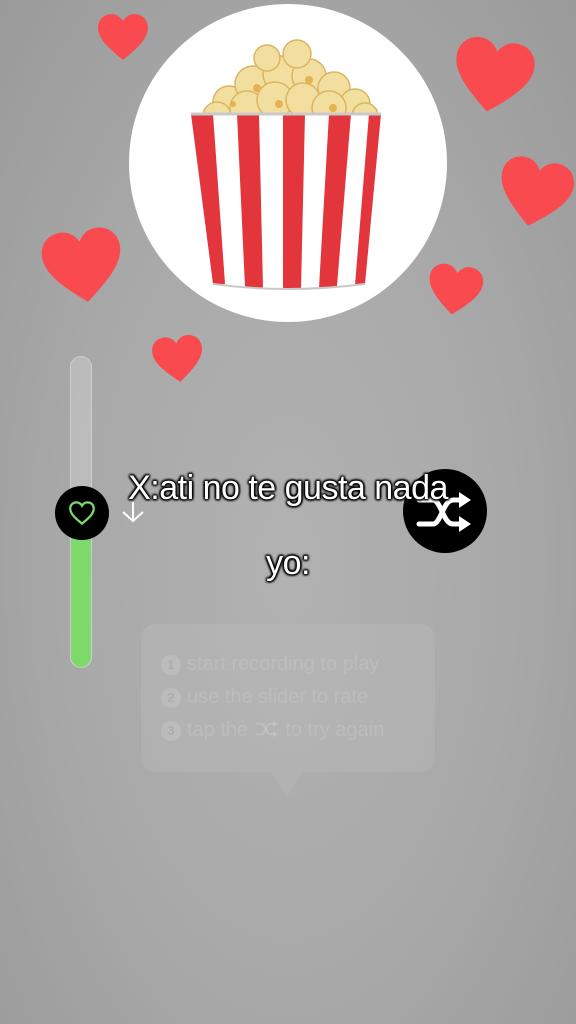  Describe the element at coordinates (283, 664) in the screenshot. I see `step-text: start recording to play` at that location.